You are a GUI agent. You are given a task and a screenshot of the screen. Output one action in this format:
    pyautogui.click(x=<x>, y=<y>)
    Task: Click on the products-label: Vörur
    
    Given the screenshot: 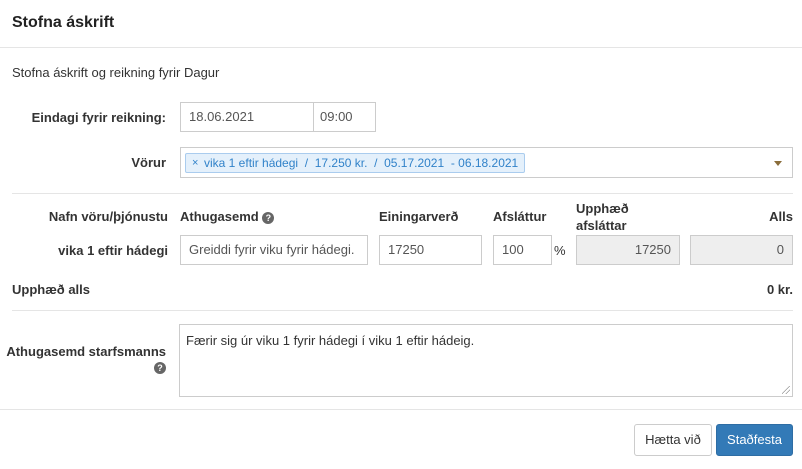 What is the action you would take?
    pyautogui.click(x=148, y=162)
    